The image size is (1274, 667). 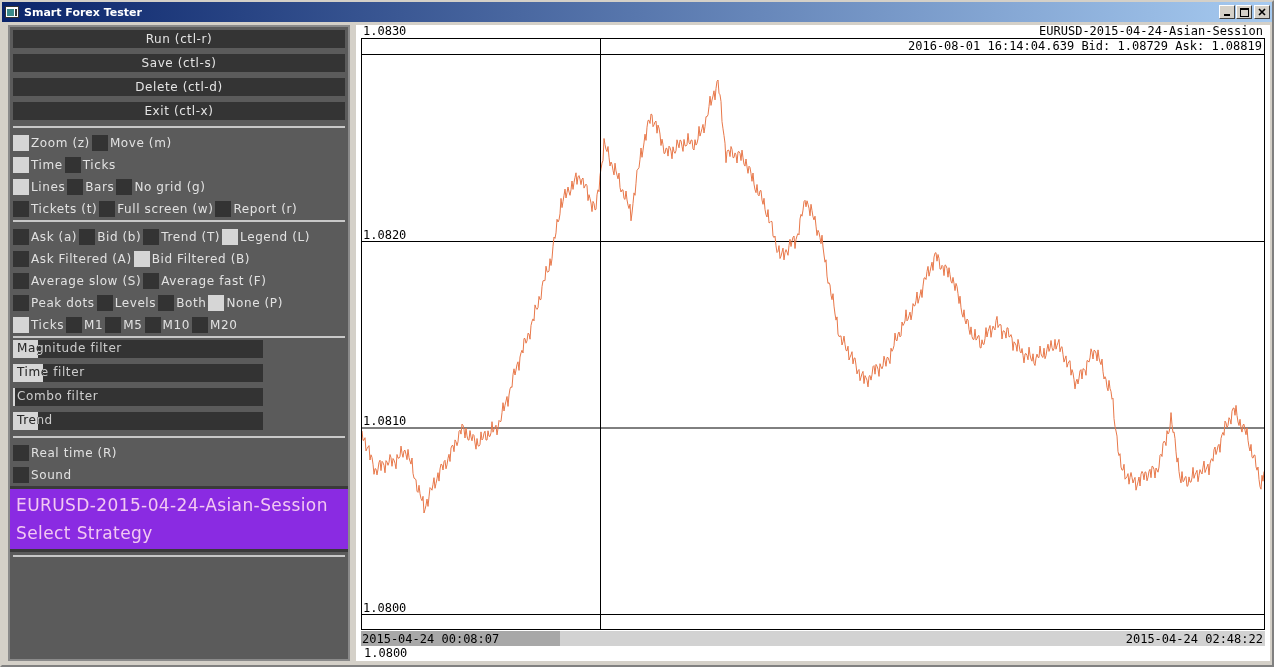 I want to click on option-label: Ask (a), so click(x=54, y=237).